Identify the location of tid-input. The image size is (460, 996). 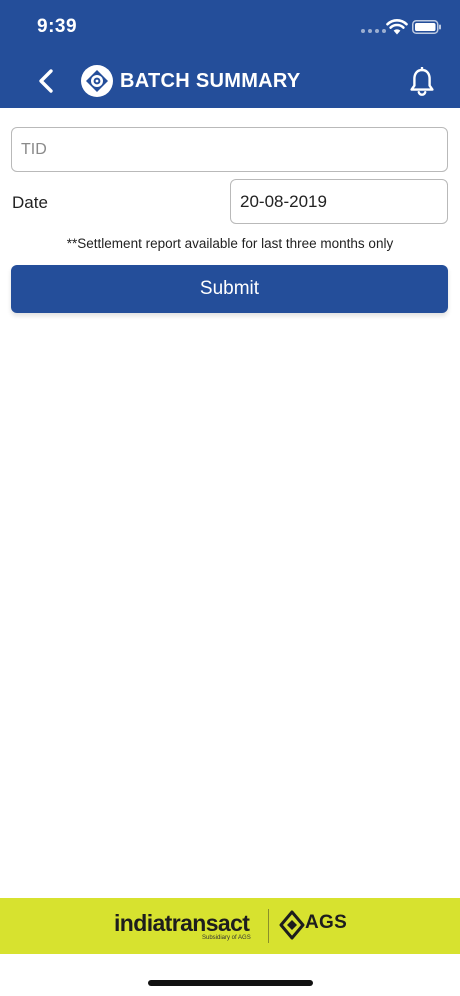
(229, 149).